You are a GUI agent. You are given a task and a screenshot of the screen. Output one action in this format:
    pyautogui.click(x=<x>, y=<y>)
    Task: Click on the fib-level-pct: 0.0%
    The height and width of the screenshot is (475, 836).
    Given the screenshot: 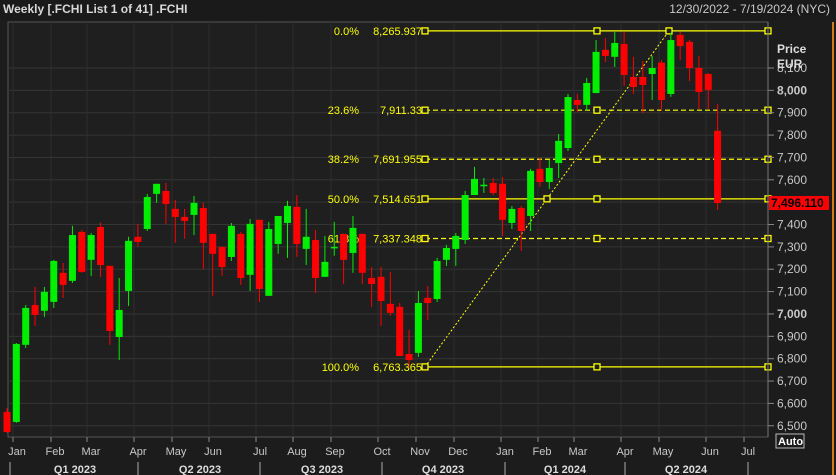 What is the action you would take?
    pyautogui.click(x=346, y=32)
    